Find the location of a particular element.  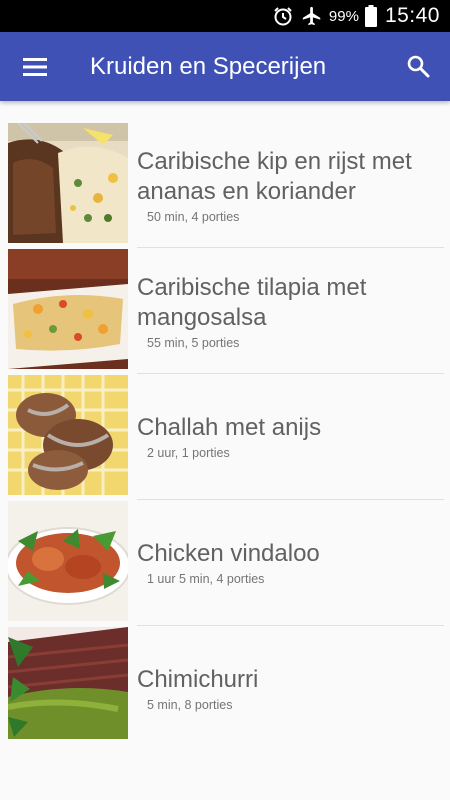

alarm-icon is located at coordinates (283, 16).